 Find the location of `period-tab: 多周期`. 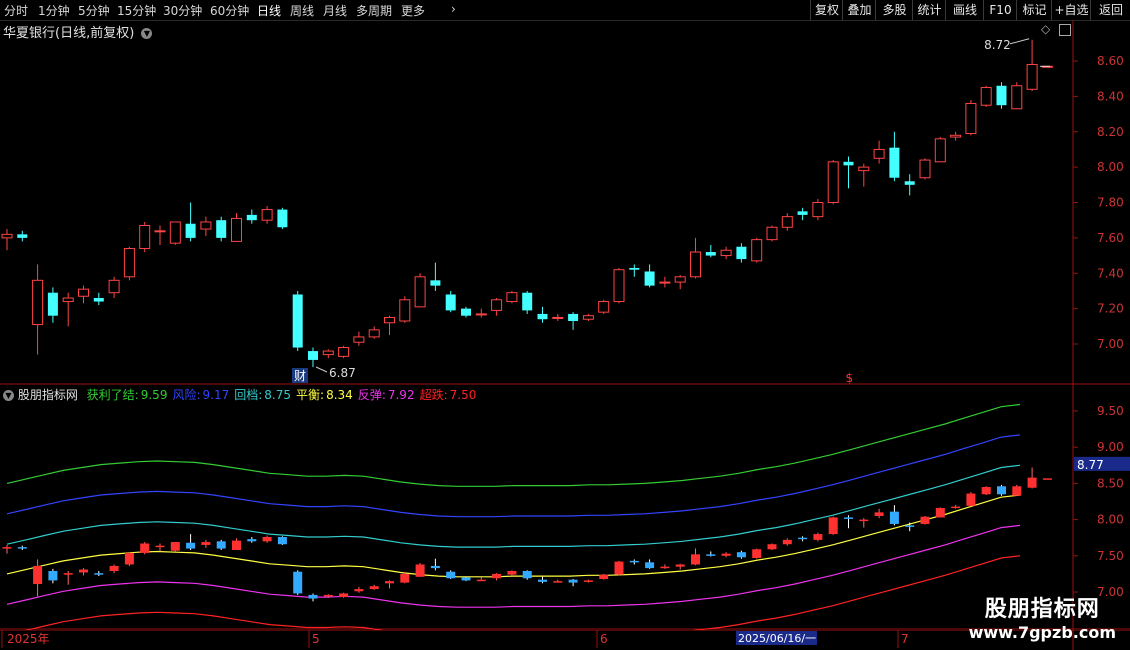

period-tab: 多周期 is located at coordinates (374, 10).